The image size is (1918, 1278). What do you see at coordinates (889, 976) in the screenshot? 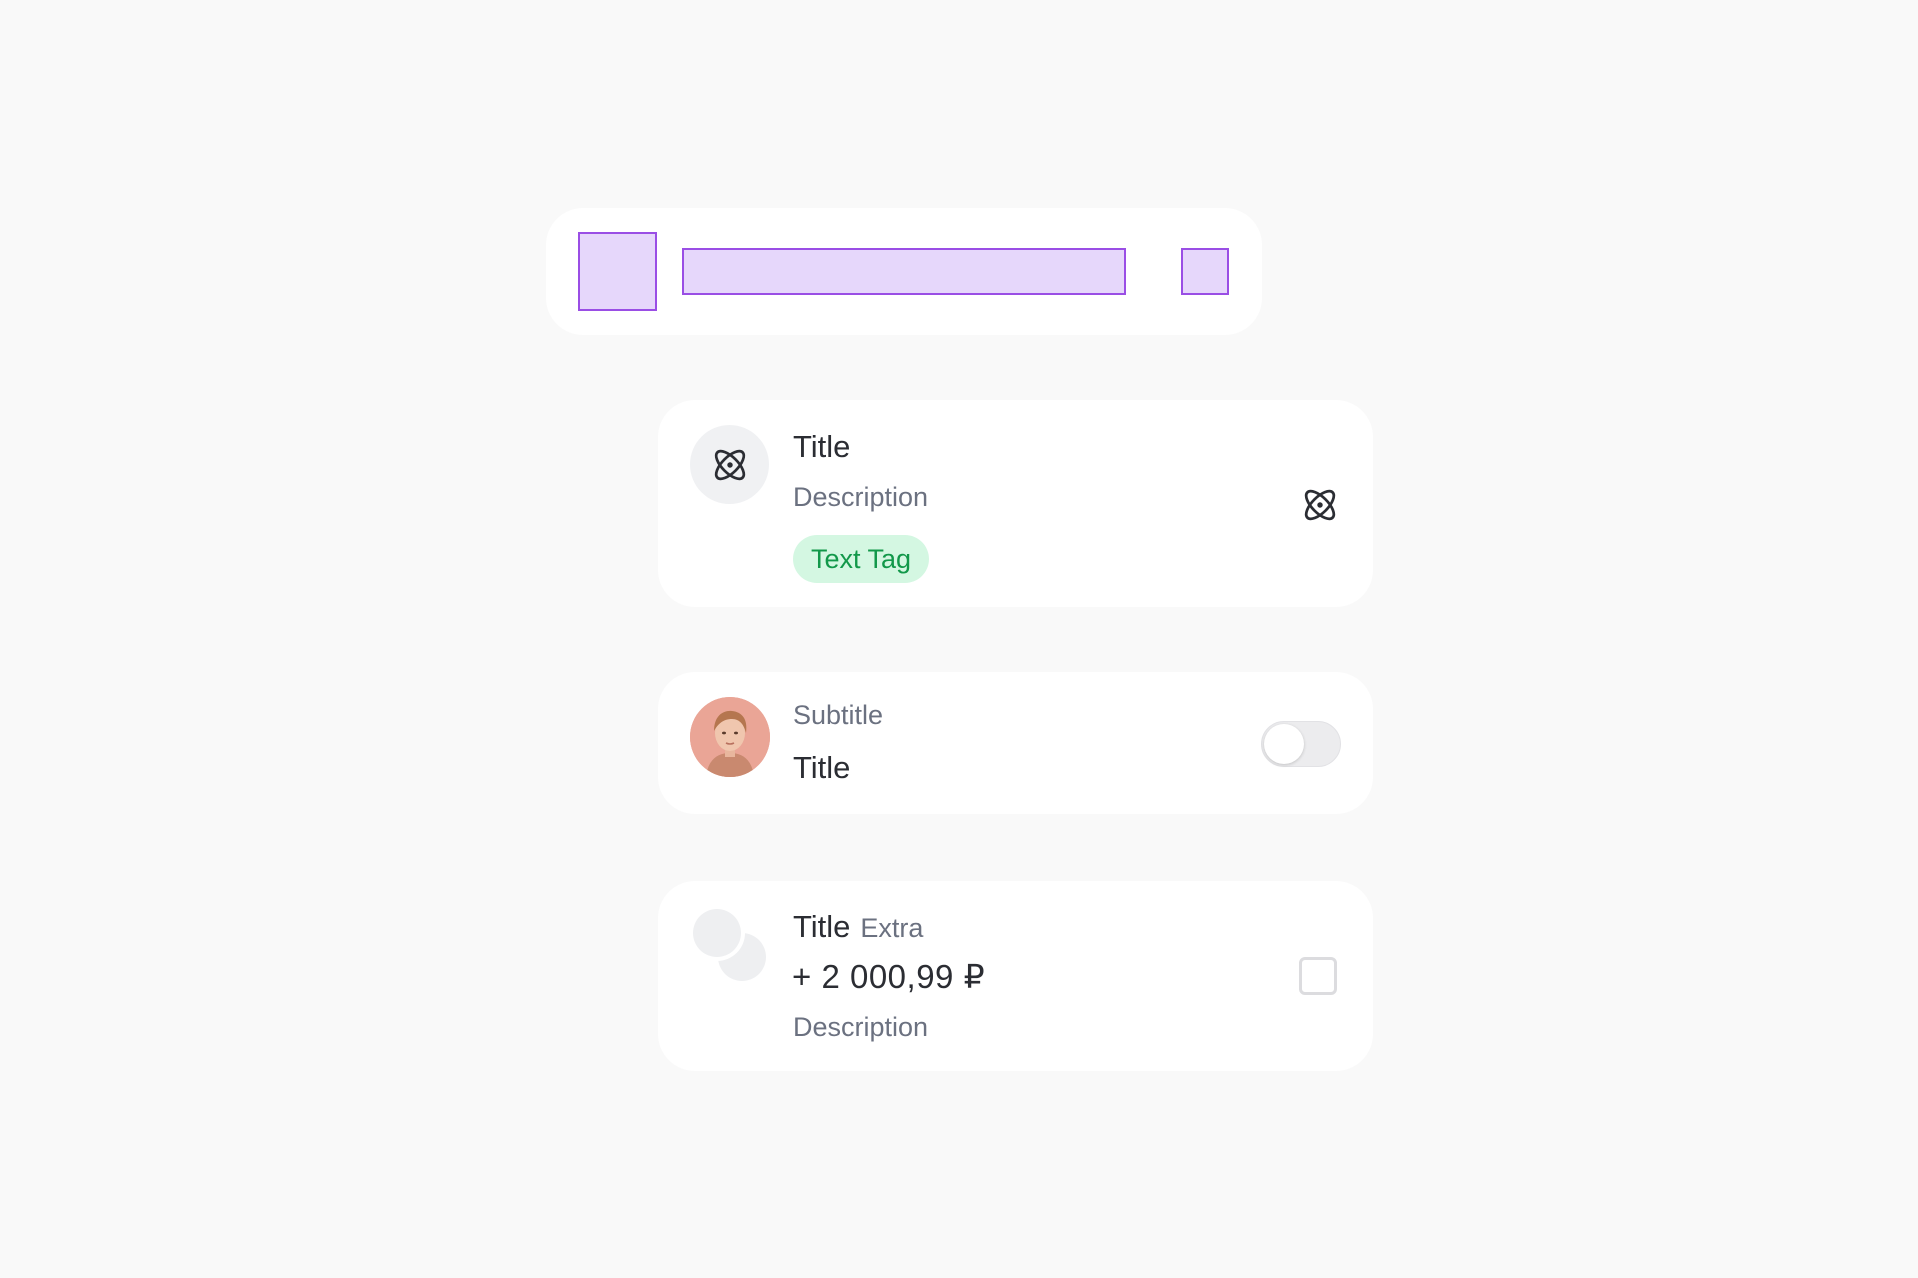
I see `cell-amount: + 2 000,99 ₽` at bounding box center [889, 976].